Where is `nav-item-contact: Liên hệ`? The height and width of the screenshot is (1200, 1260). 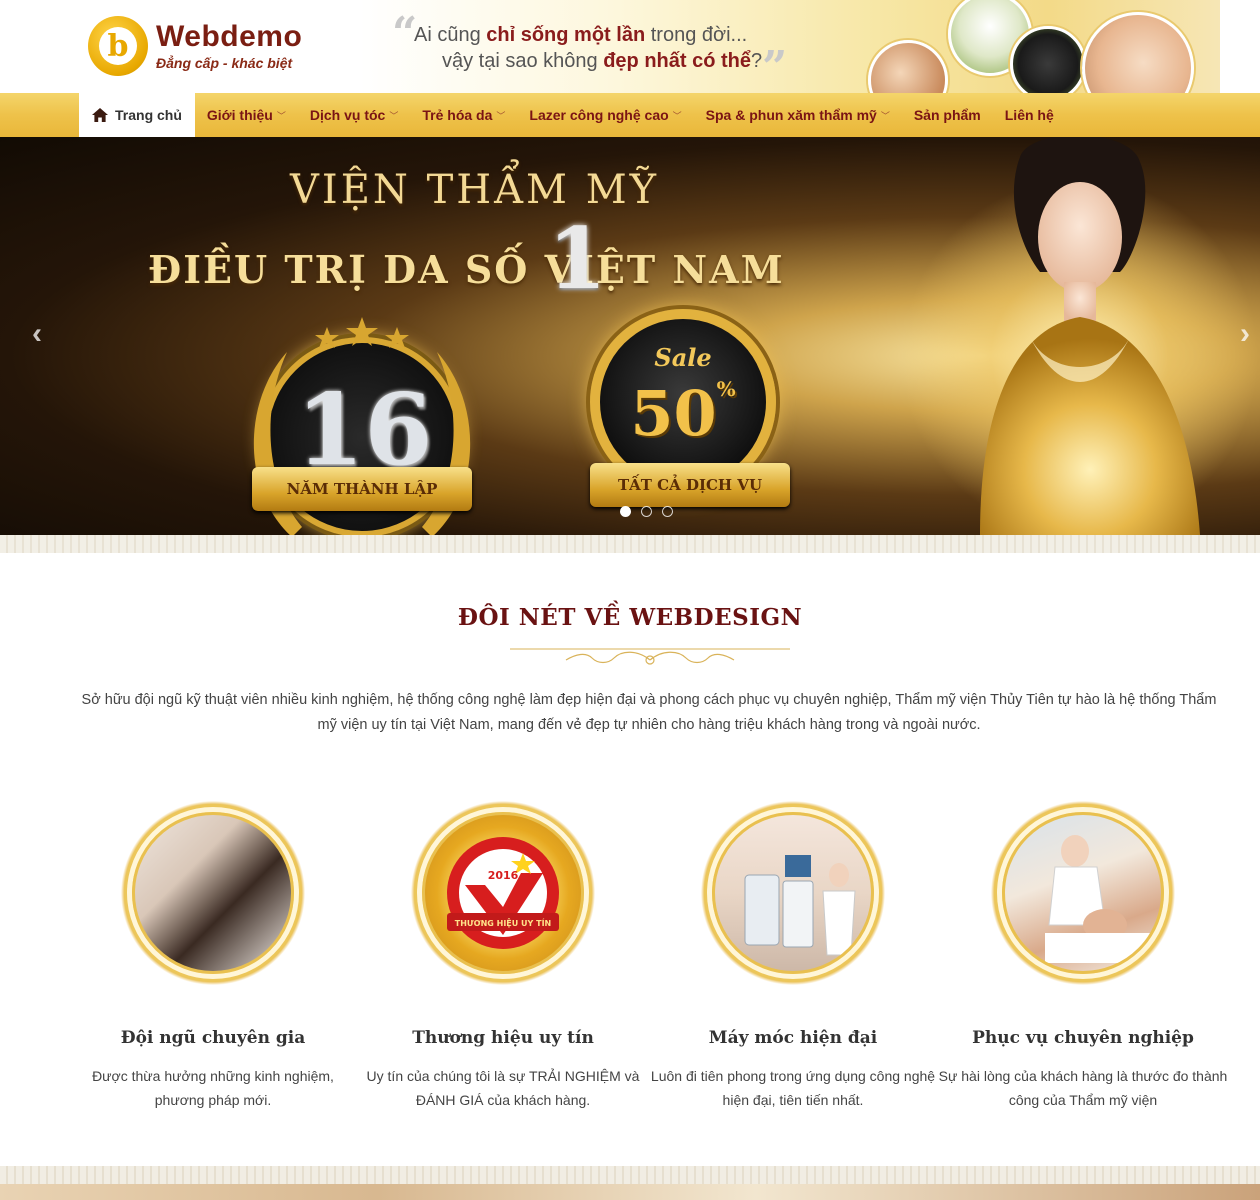
nav-item-contact: Liên hệ is located at coordinates (1029, 115).